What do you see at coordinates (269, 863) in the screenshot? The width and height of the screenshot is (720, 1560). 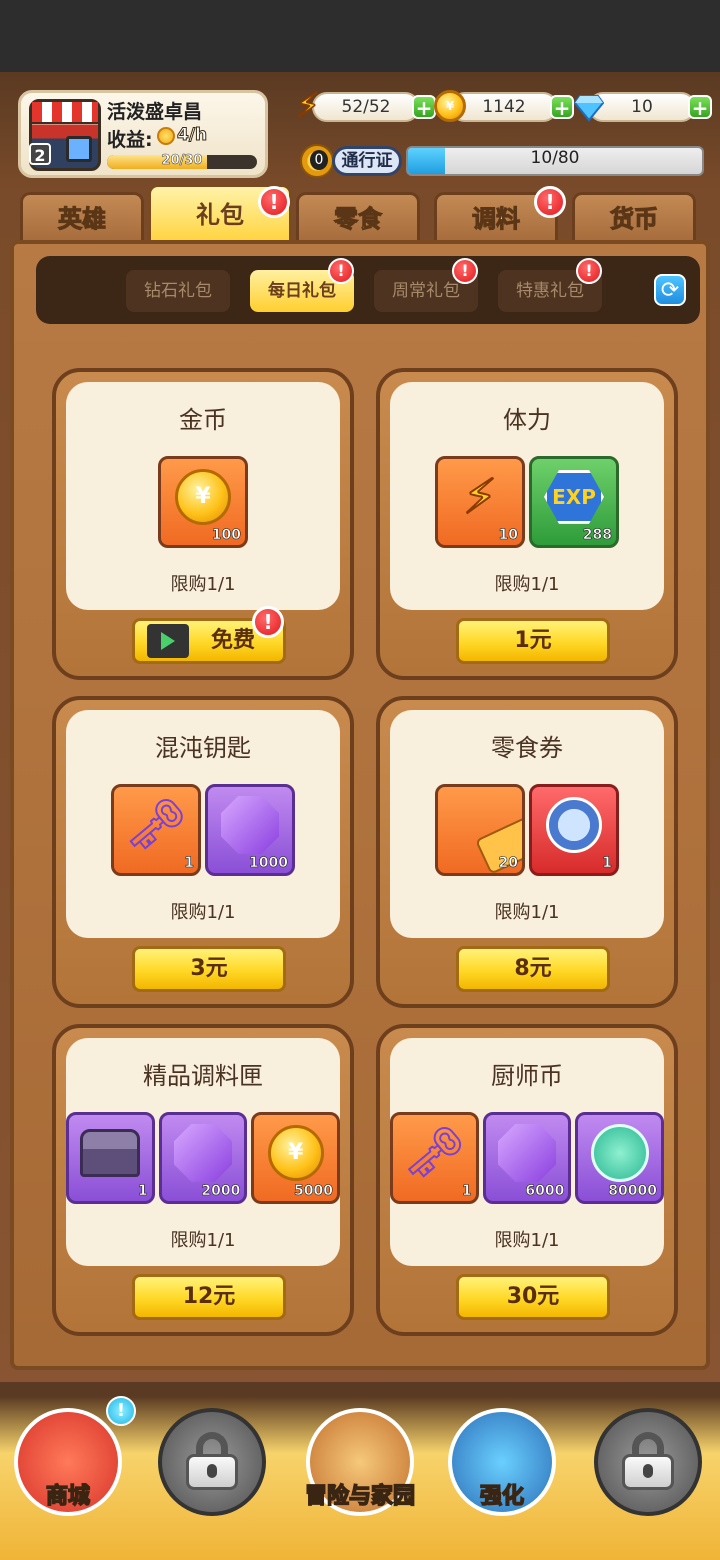 I see `item-quantity: 1000` at bounding box center [269, 863].